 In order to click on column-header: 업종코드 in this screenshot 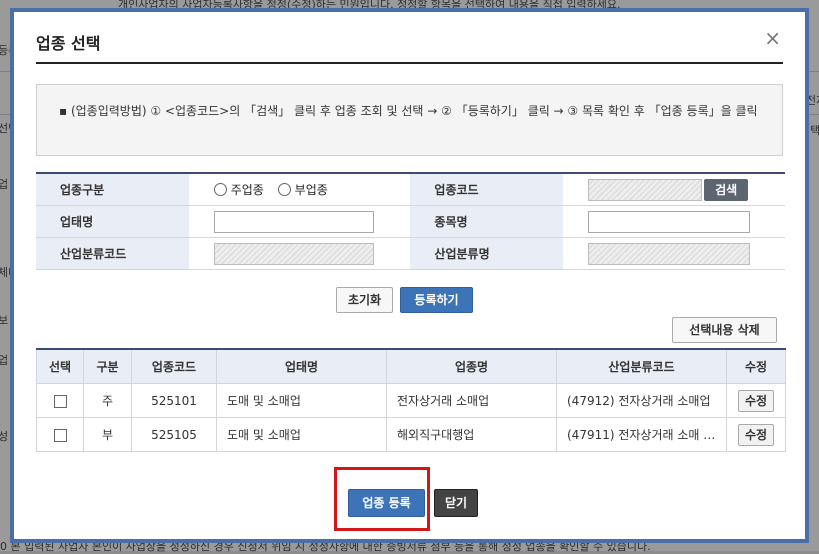, I will do `click(174, 366)`.